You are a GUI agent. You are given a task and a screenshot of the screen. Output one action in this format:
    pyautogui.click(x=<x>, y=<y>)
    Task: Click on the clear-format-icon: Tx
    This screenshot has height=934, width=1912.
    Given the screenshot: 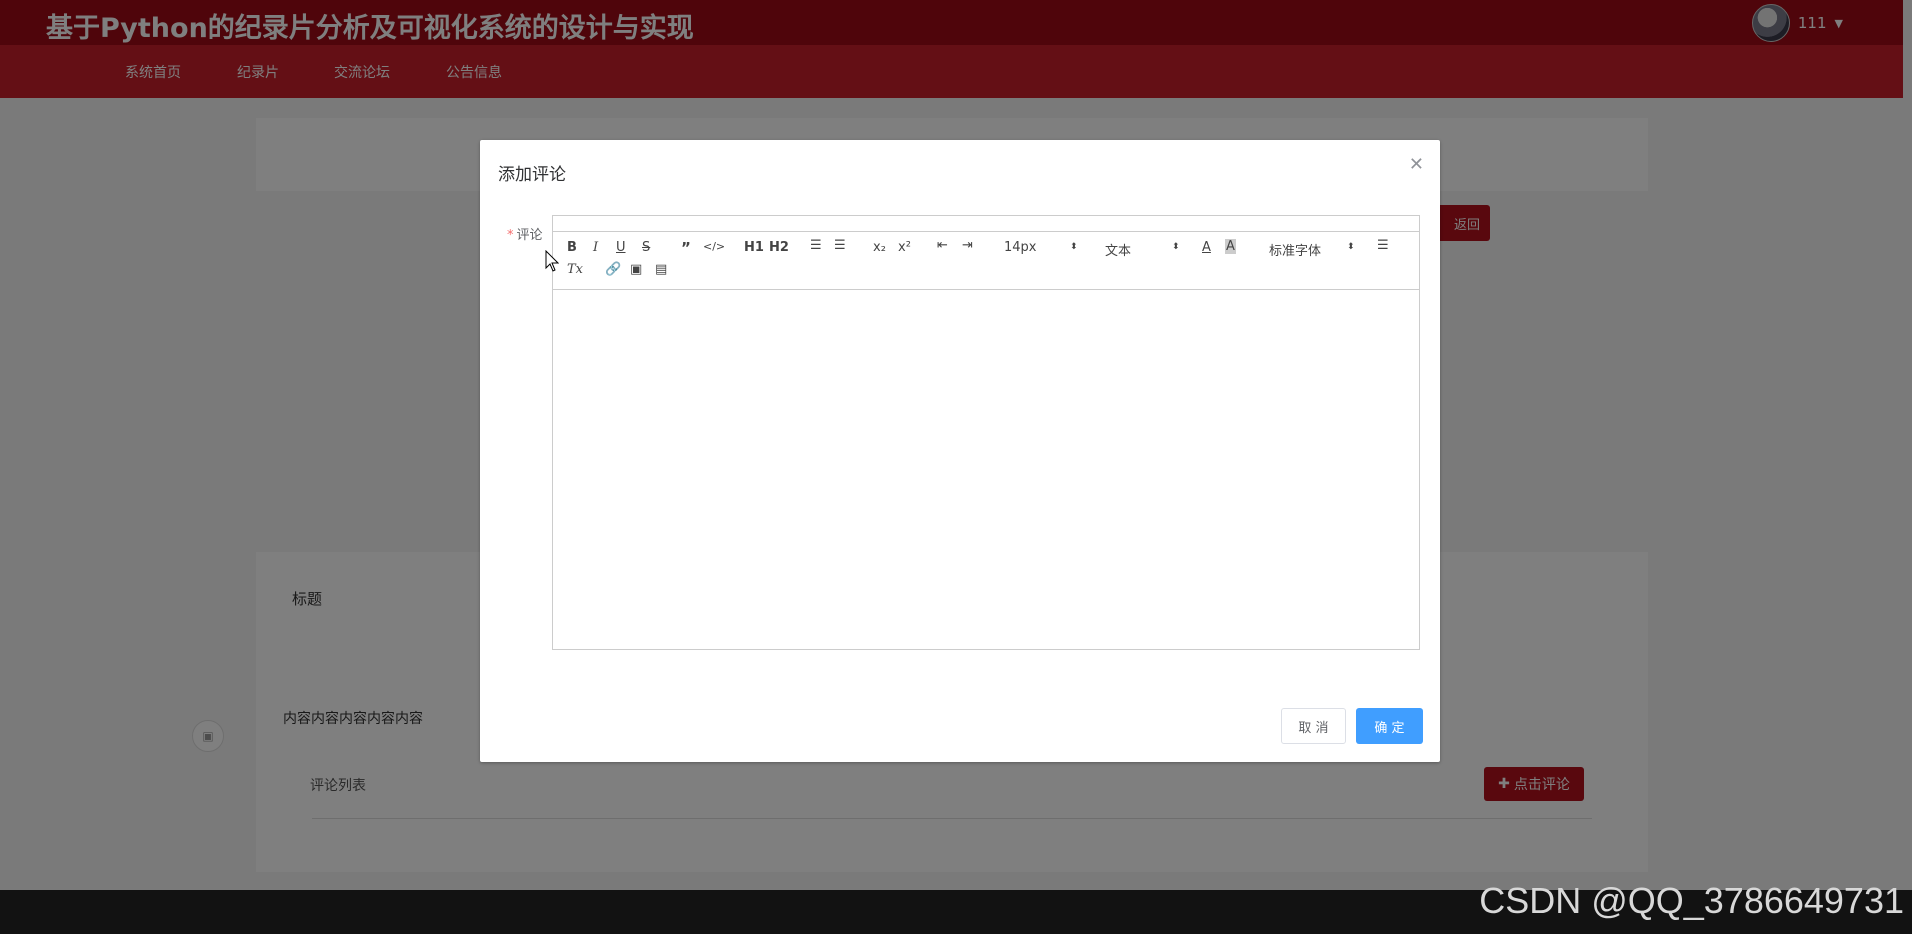 What is the action you would take?
    pyautogui.click(x=575, y=269)
    